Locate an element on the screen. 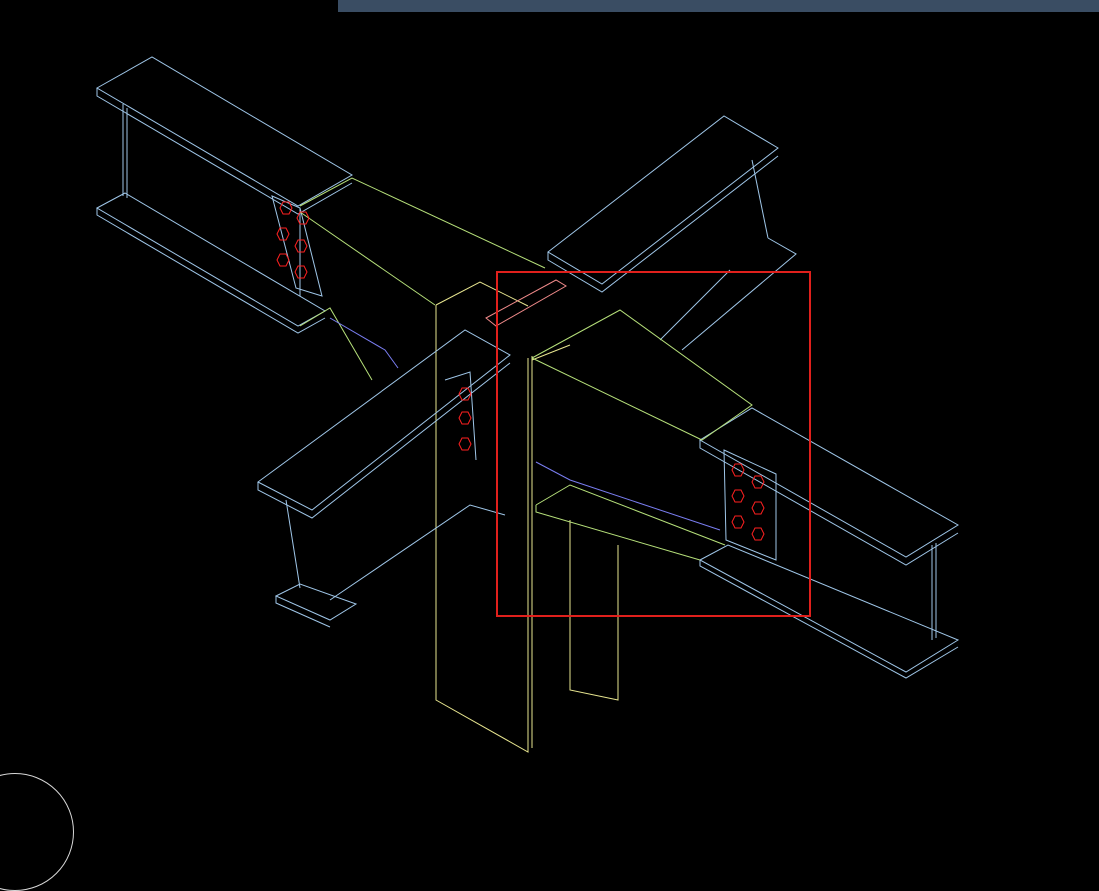 This screenshot has height=891, width=1099. lower-left-bolt-group is located at coordinates (465, 419).